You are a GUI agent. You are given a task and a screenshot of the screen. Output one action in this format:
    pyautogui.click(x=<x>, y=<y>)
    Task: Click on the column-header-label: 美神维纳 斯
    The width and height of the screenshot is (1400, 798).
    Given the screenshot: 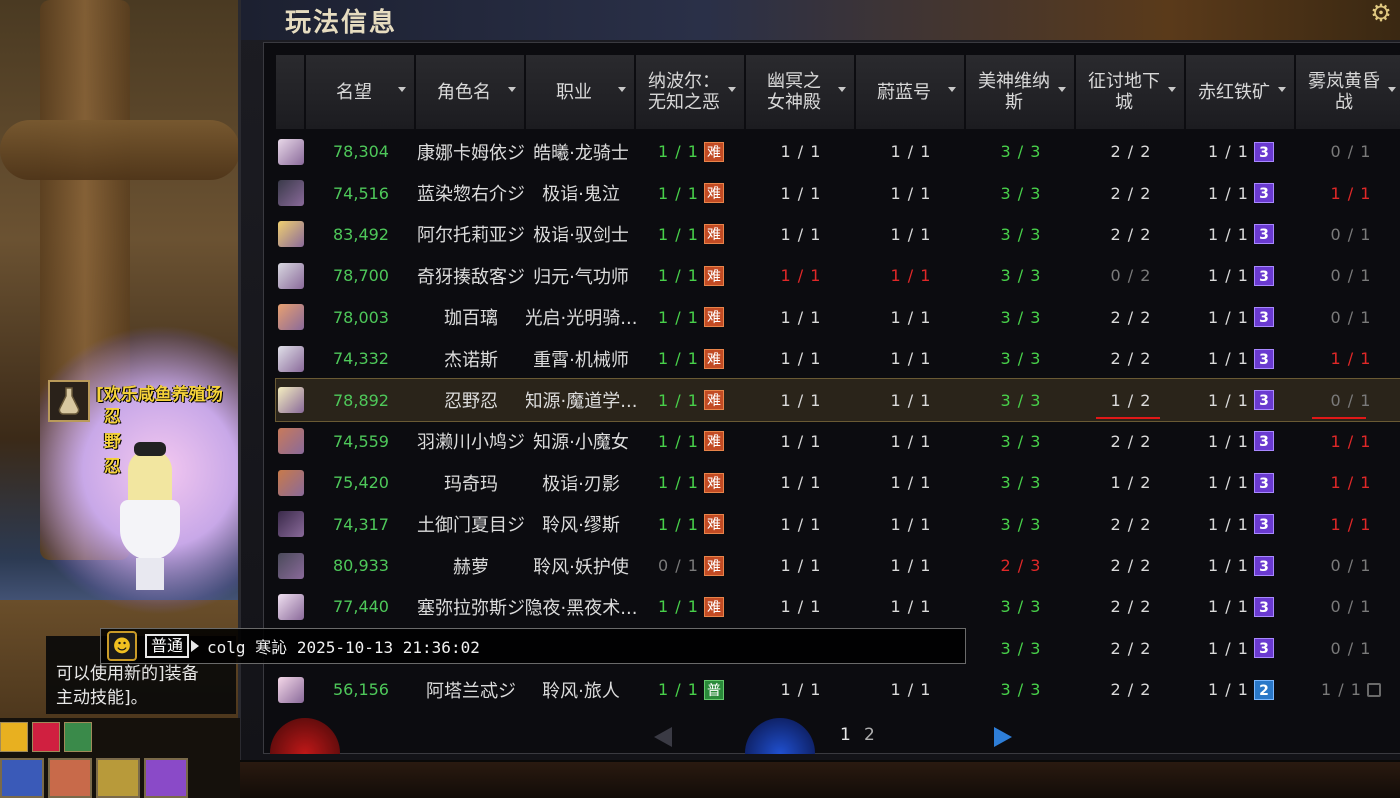 What is the action you would take?
    pyautogui.click(x=1014, y=92)
    